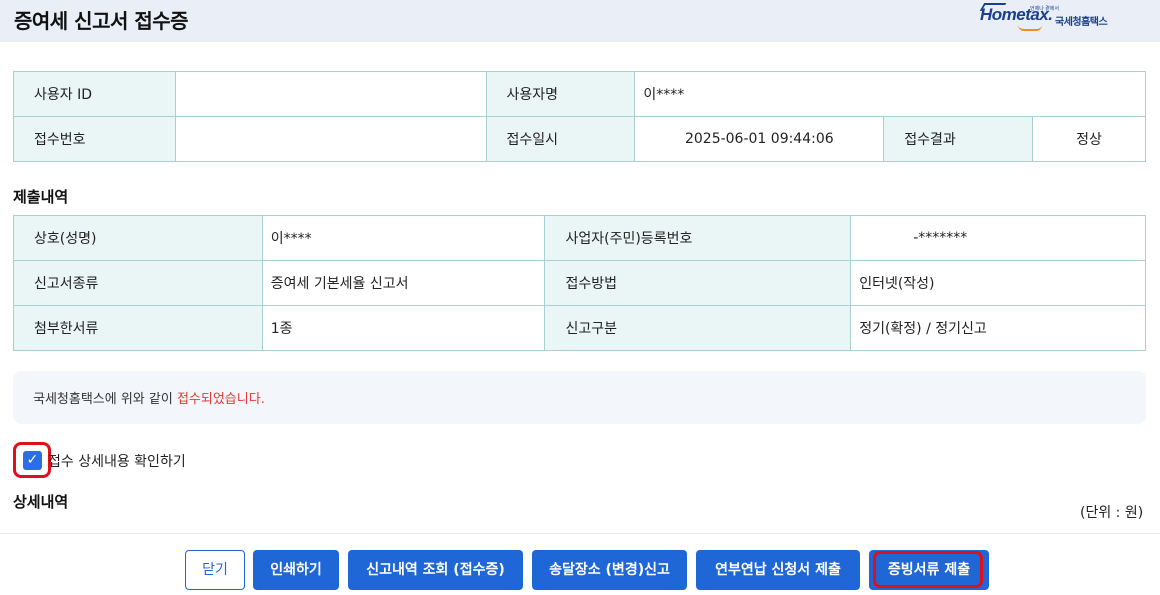 The image size is (1160, 595). I want to click on user-name-label: 사용자명, so click(560, 94).